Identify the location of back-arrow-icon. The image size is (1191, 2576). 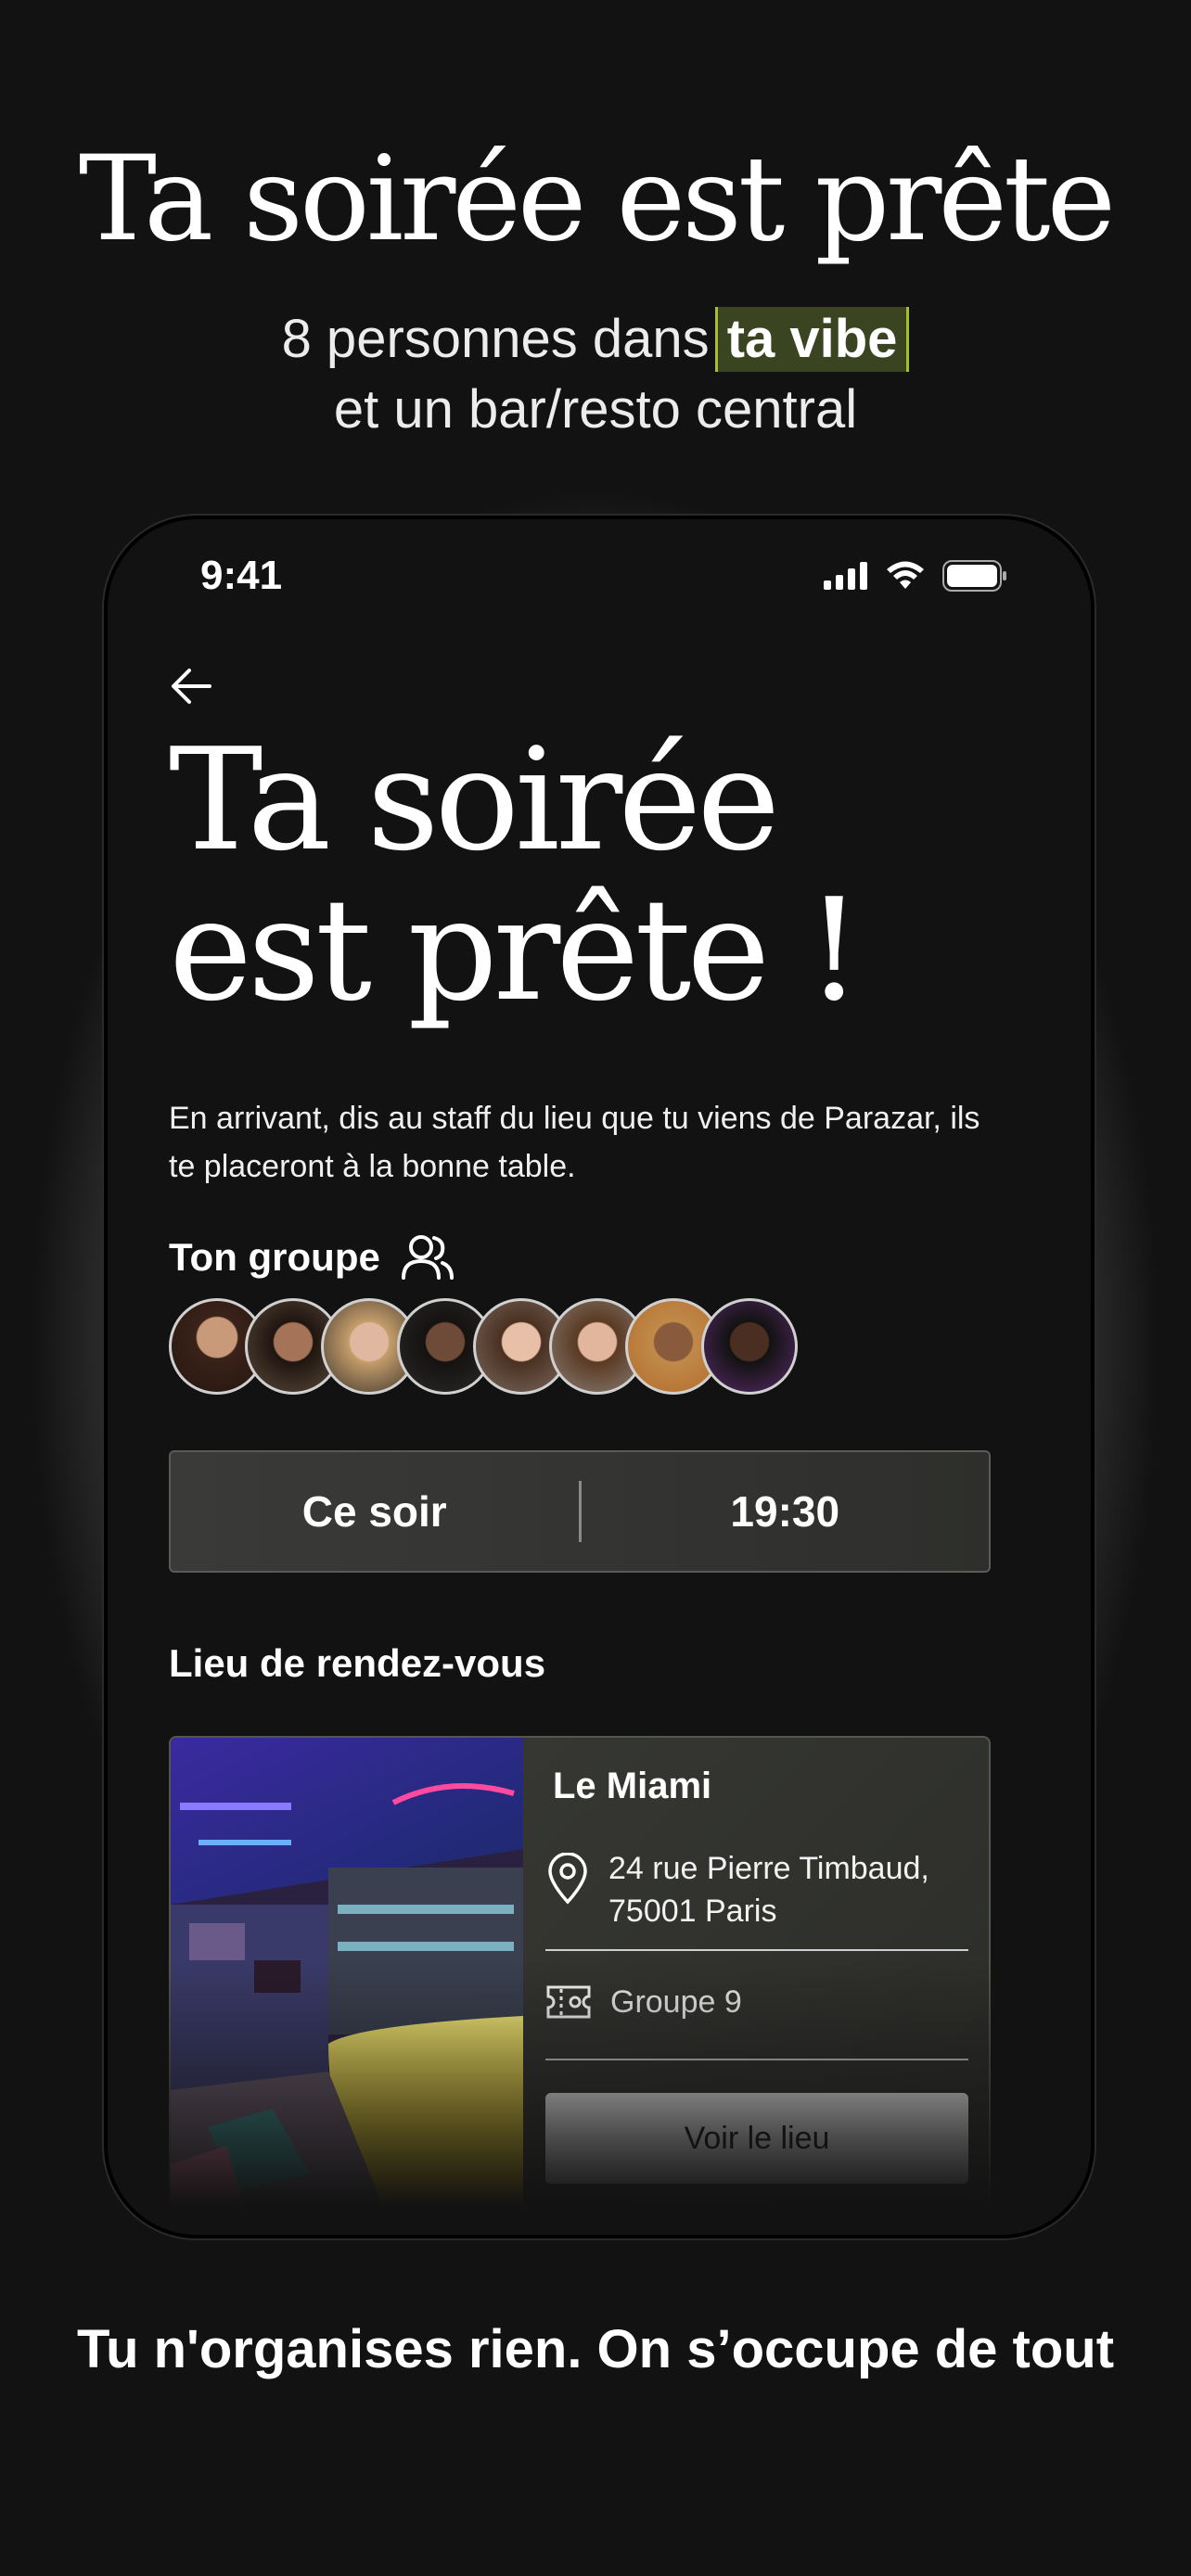
(191, 686).